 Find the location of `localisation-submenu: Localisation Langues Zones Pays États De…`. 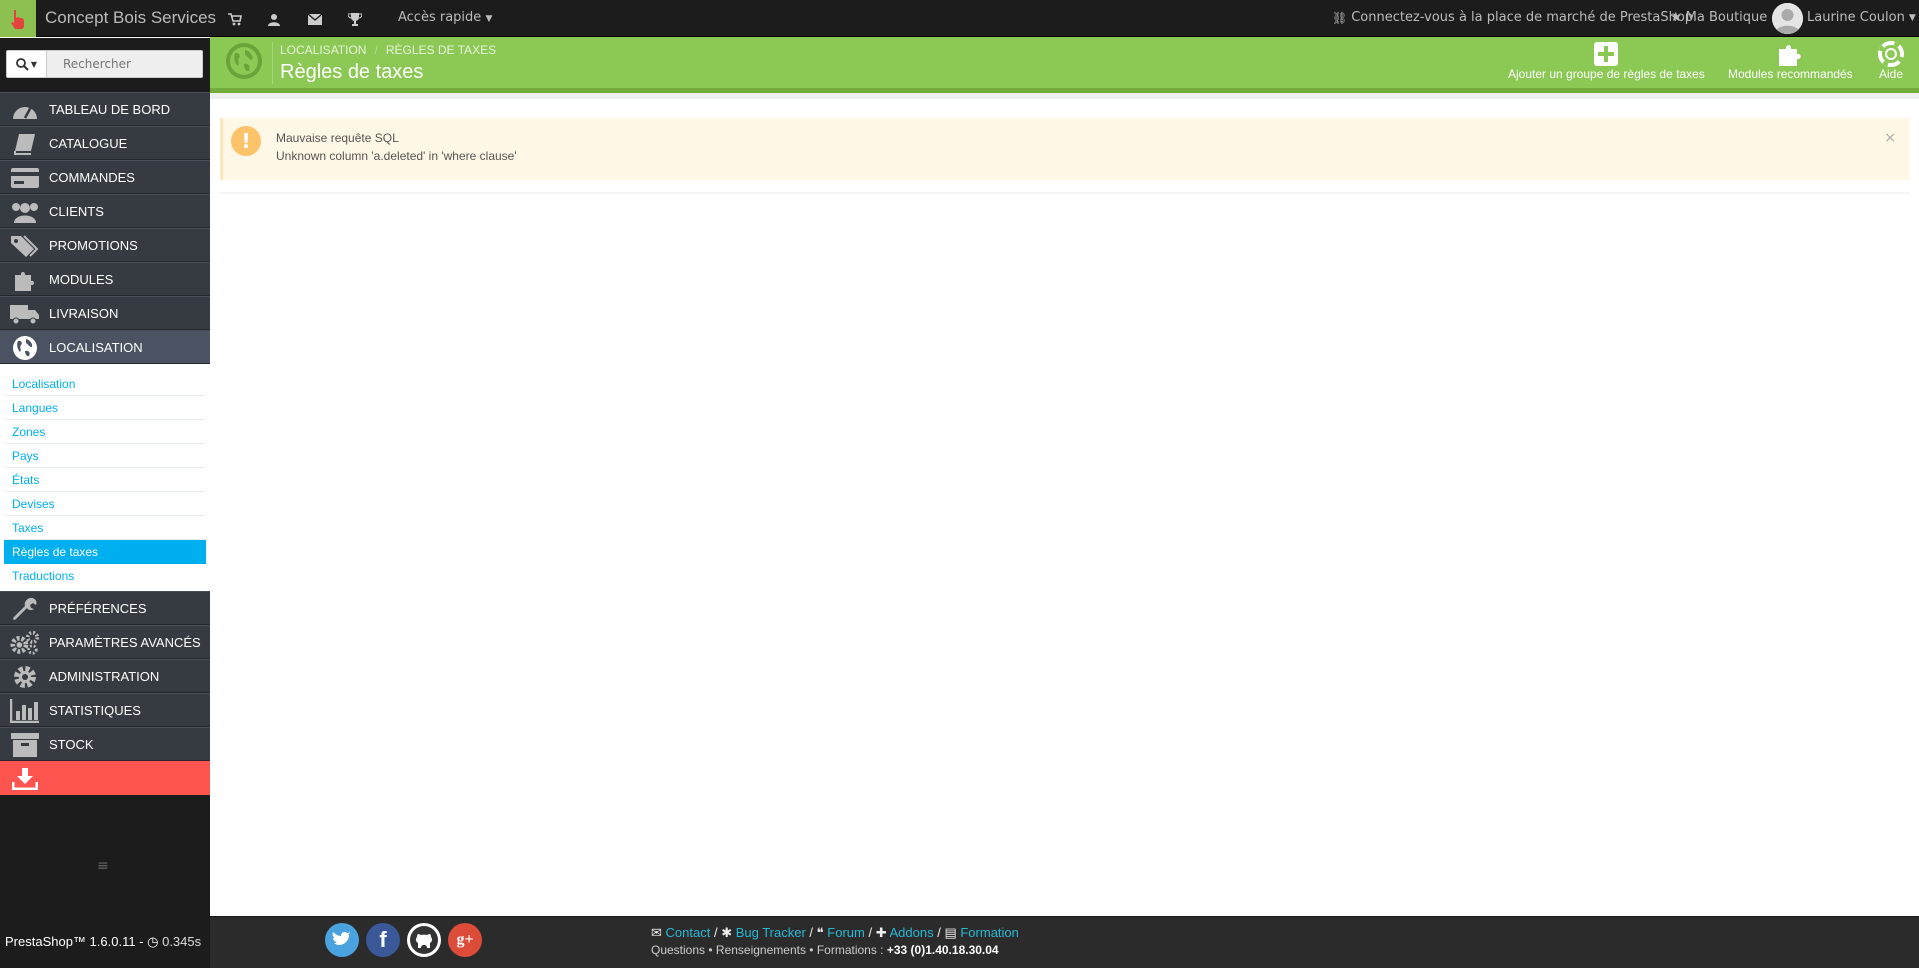

localisation-submenu: Localisation Langues Zones Pays États De… is located at coordinates (105, 477).